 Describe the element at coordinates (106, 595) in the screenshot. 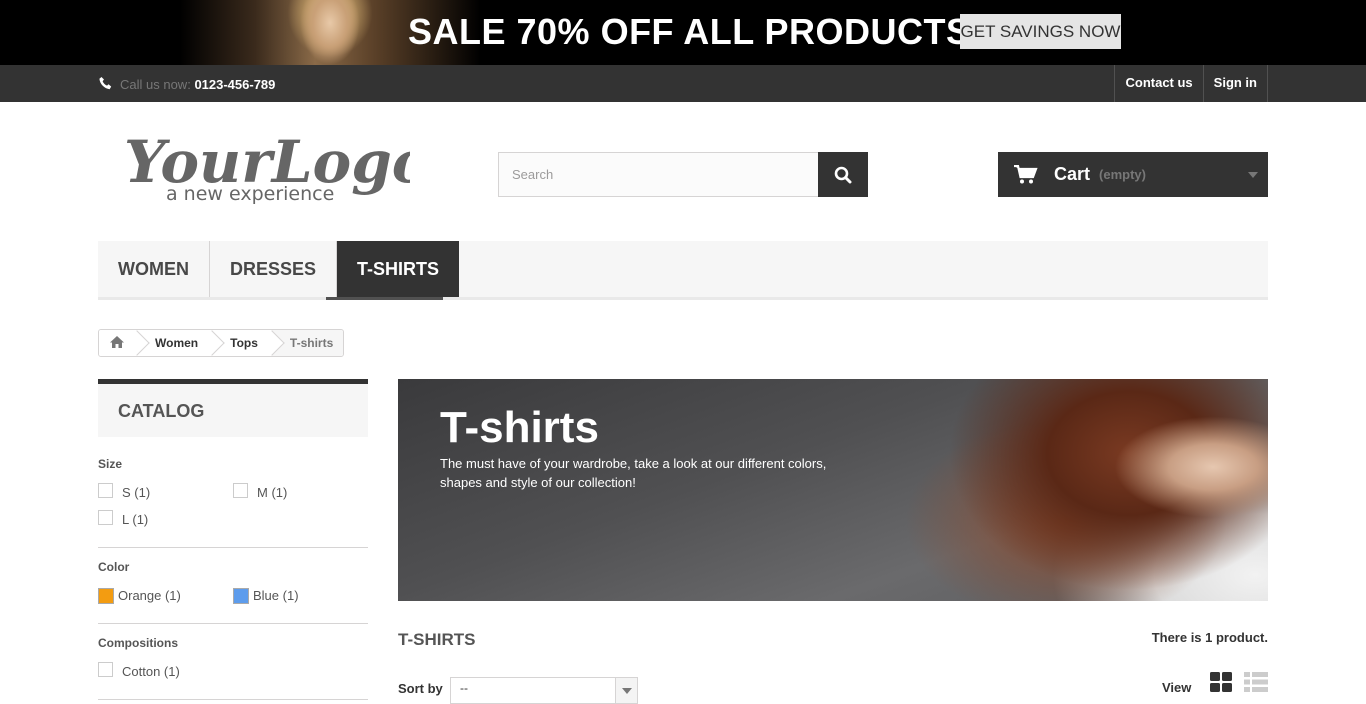

I see `color-swatch-orange` at that location.